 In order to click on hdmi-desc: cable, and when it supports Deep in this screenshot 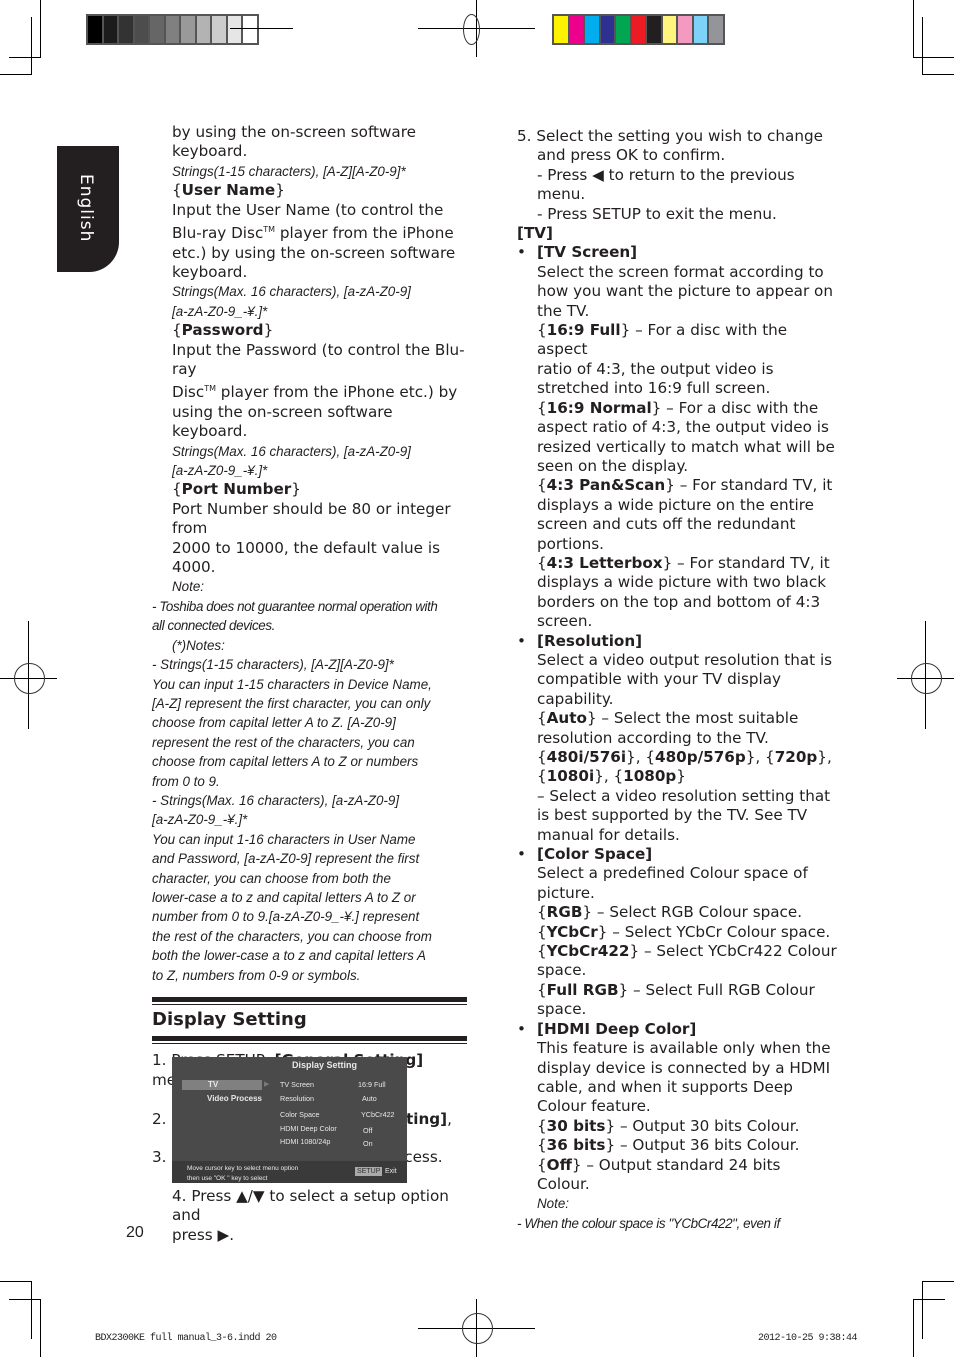, I will do `click(665, 1086)`.